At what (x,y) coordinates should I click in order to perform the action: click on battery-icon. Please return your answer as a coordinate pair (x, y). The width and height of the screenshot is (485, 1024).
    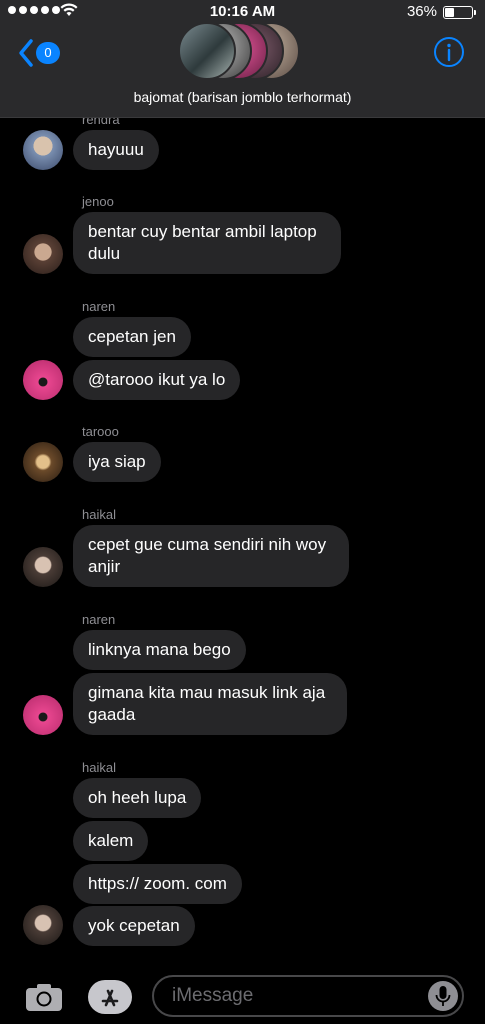
    Looking at the image, I should click on (459, 12).